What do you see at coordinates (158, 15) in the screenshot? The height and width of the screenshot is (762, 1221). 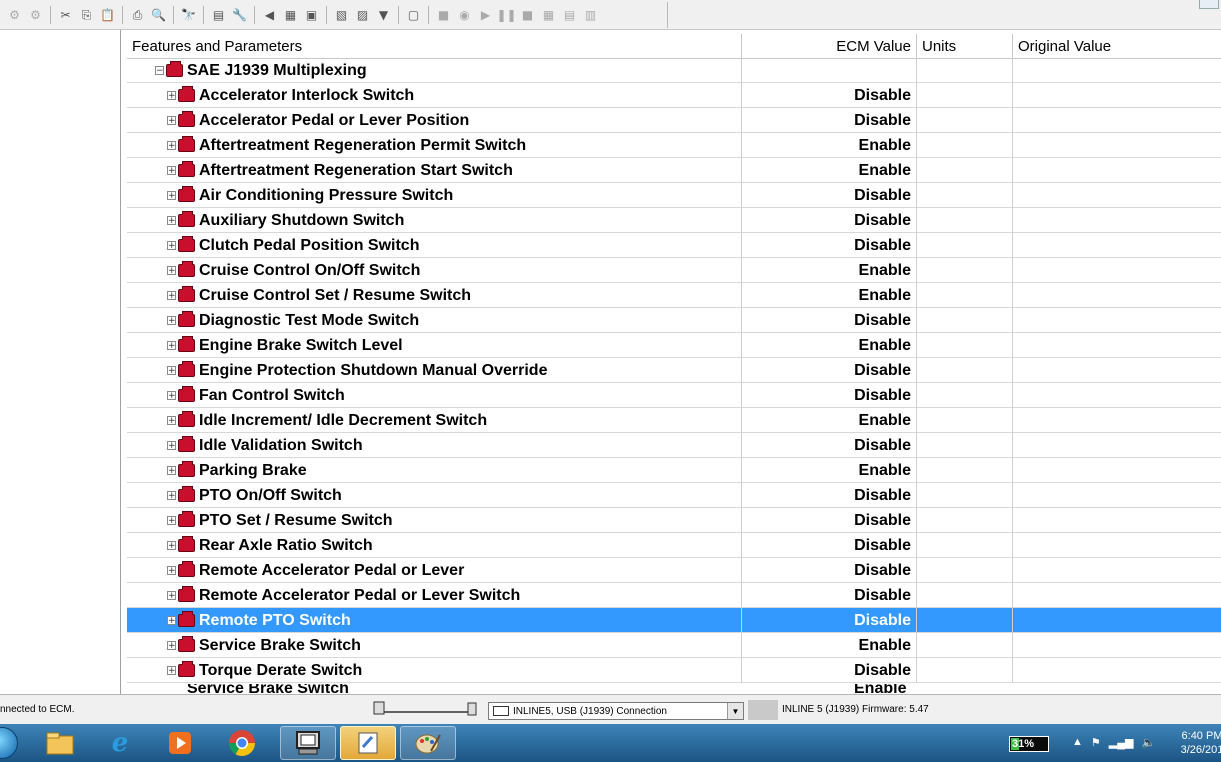 I see `print-preview-icon: 🔍` at bounding box center [158, 15].